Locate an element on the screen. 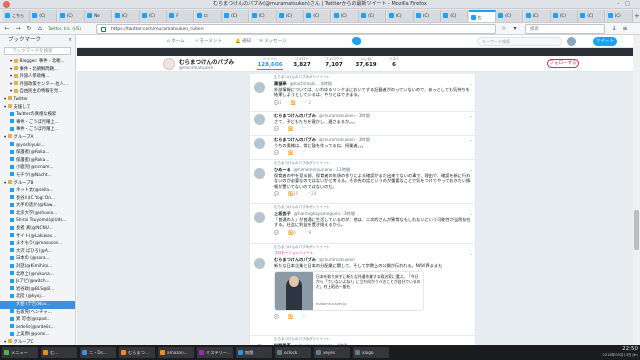  follow-button: フォローする is located at coordinates (563, 63).